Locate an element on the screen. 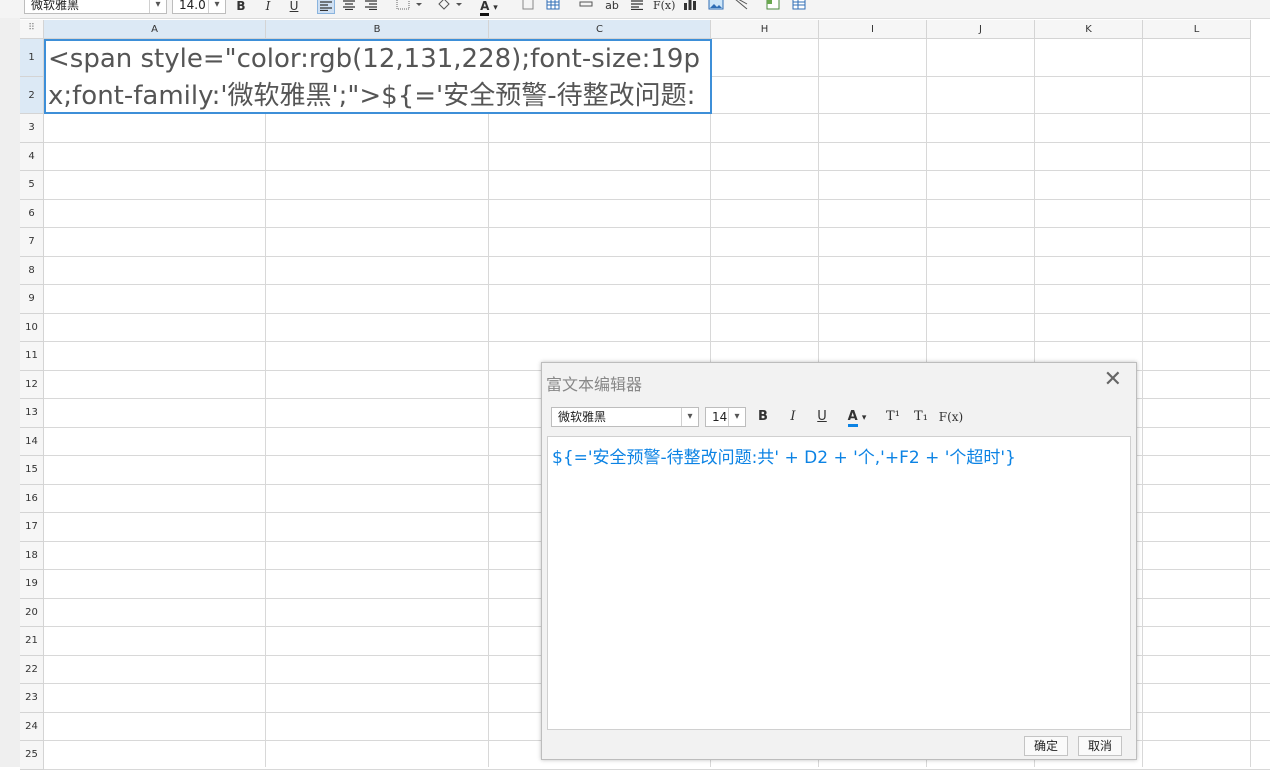 This screenshot has width=1270, height=770. column-header-k: K is located at coordinates (1089, 29).